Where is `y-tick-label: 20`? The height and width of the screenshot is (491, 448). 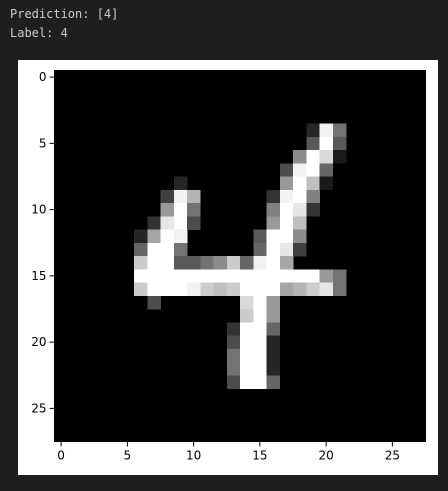
y-tick-label: 20 is located at coordinates (38, 342).